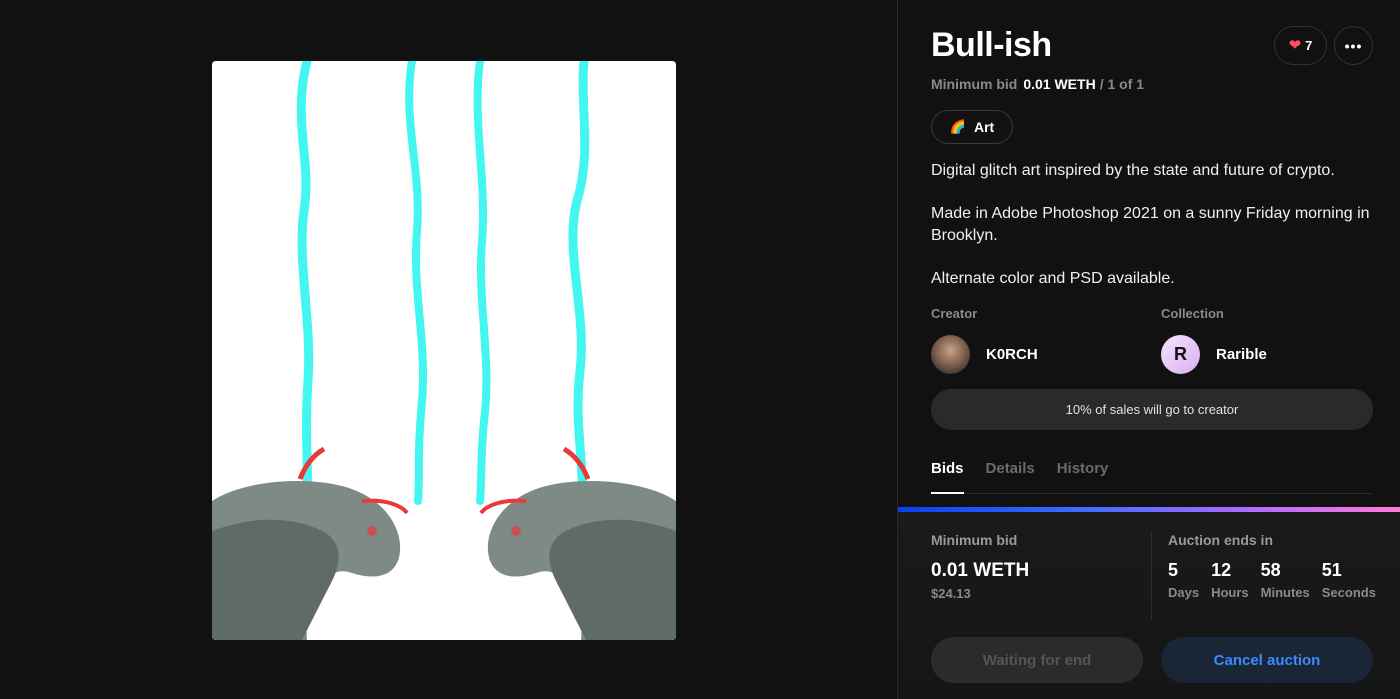 The width and height of the screenshot is (1400, 699). What do you see at coordinates (1012, 354) in the screenshot?
I see `creator-name: K0RCH` at bounding box center [1012, 354].